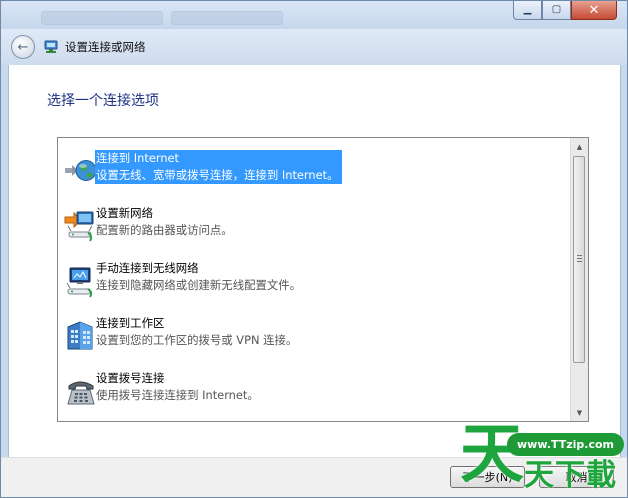 This screenshot has height=498, width=628. I want to click on back-button: ←, so click(23, 47).